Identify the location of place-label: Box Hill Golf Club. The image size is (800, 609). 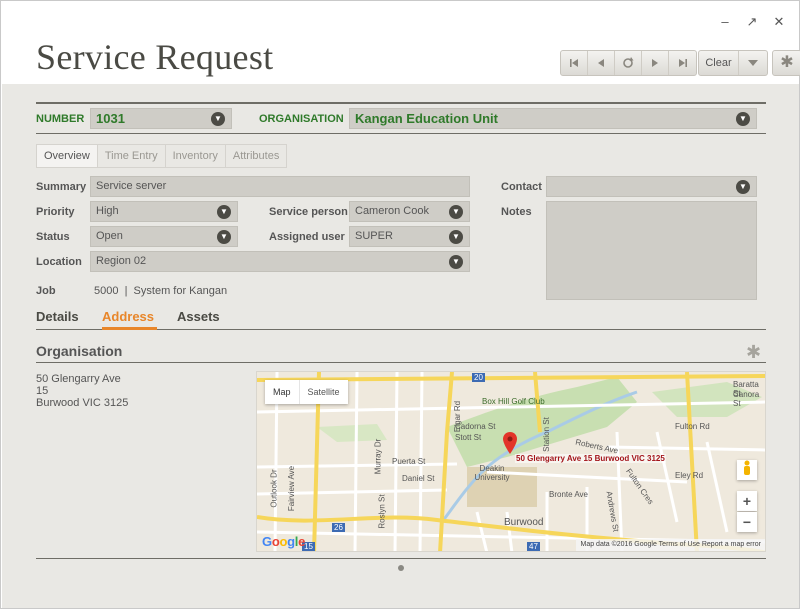
(513, 401).